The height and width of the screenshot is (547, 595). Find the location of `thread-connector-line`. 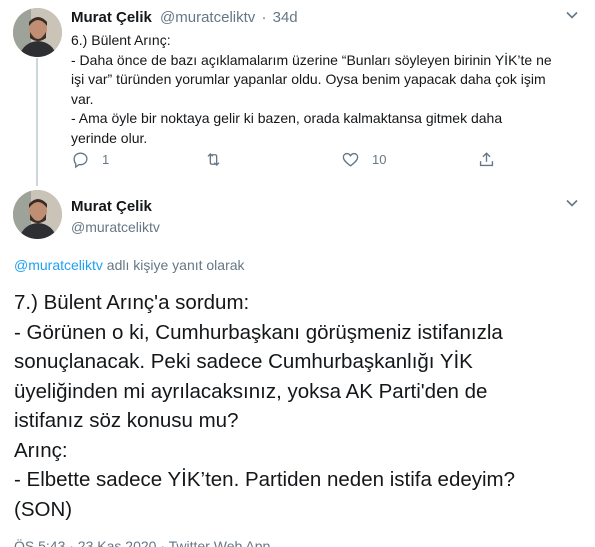

thread-connector-line is located at coordinates (37, 122).